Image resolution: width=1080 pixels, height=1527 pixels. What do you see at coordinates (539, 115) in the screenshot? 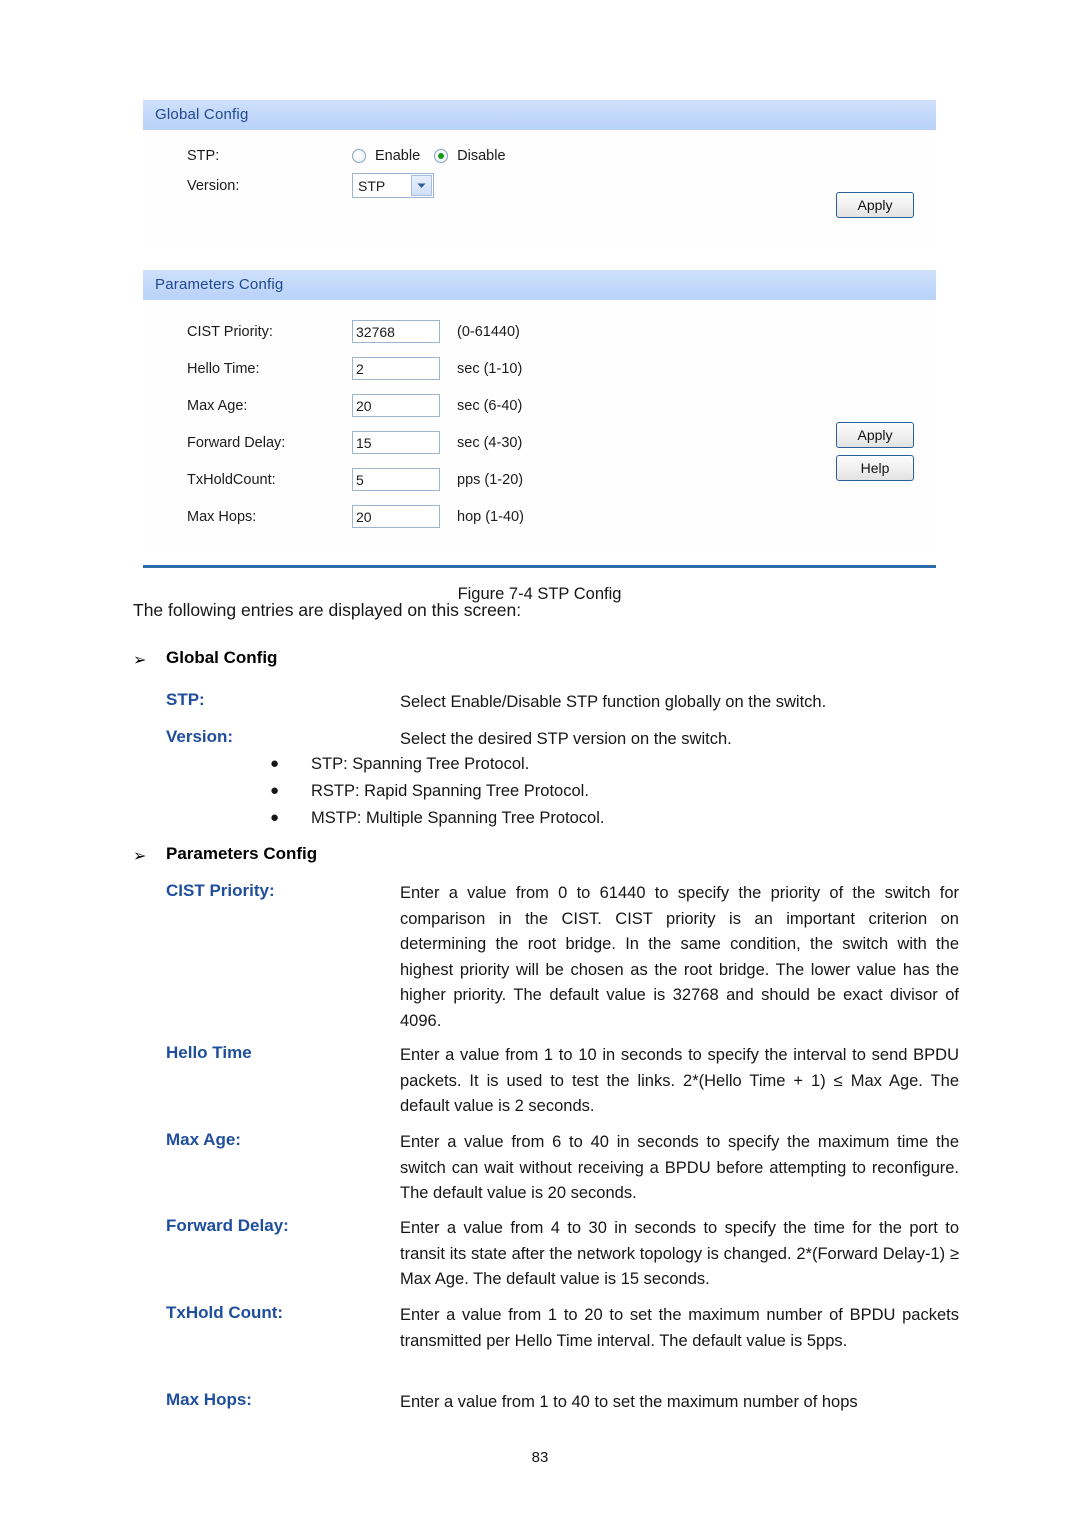
I see `global-config-panel-header: Global Config` at bounding box center [539, 115].